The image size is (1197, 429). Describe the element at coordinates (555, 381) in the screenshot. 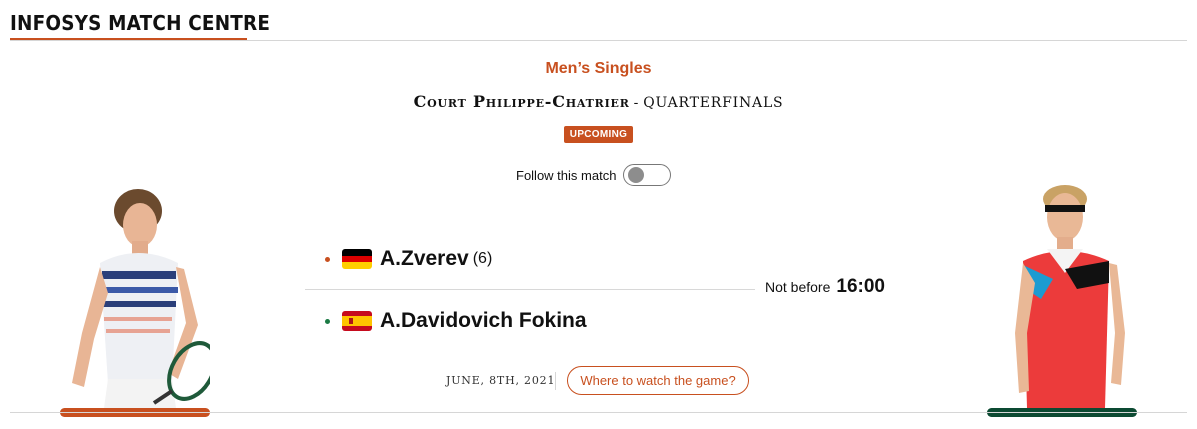

I see `date-separator` at that location.